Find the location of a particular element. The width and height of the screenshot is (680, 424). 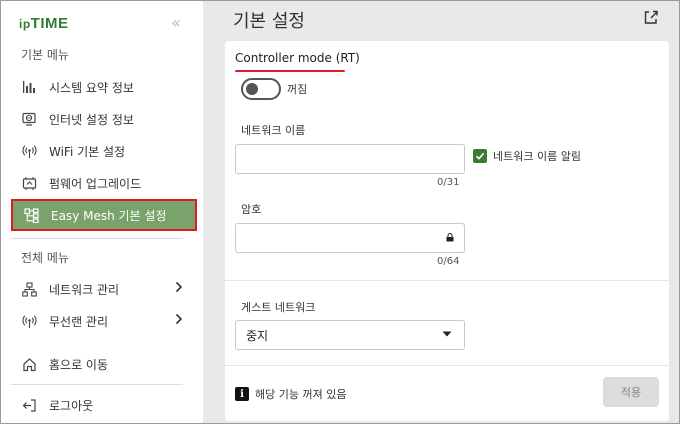

toggle-state-label: 꺼짐 is located at coordinates (297, 89).